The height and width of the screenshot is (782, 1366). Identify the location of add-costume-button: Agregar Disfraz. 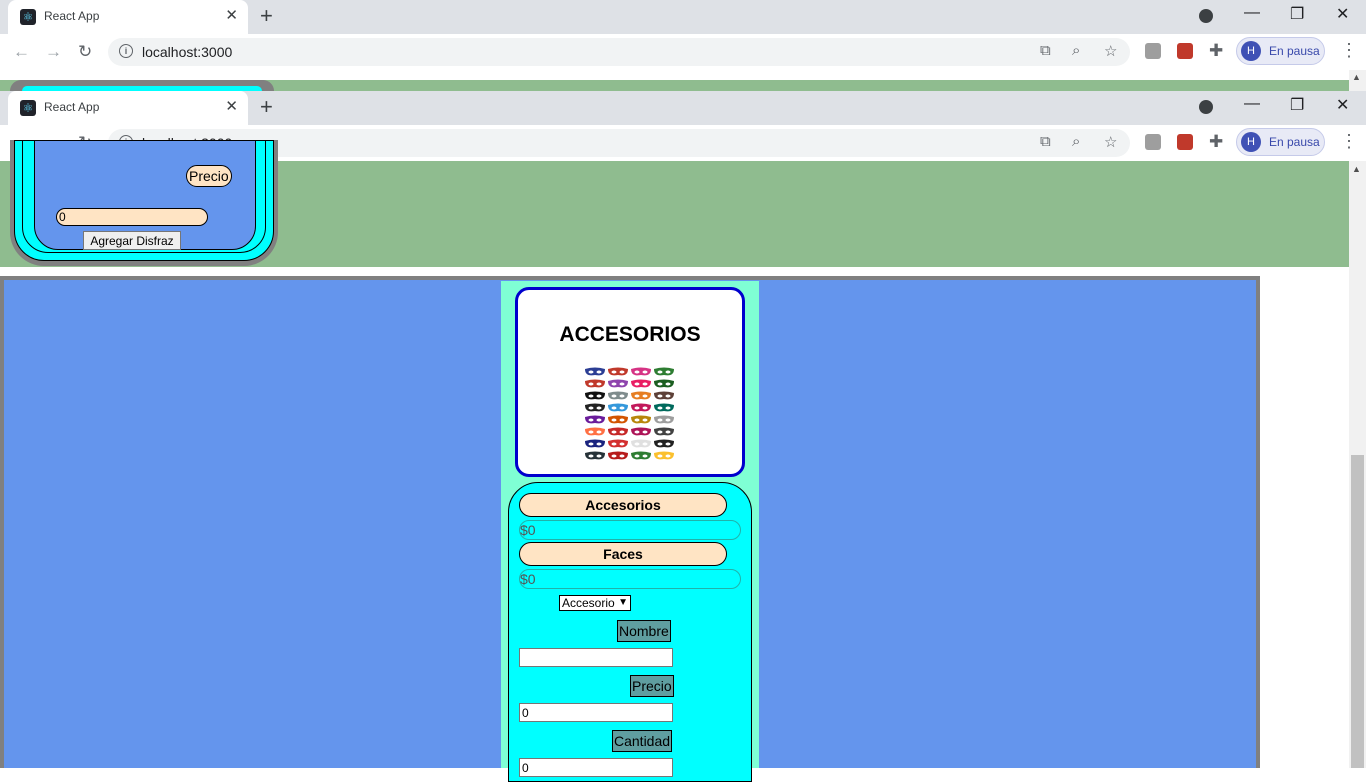
(132, 240).